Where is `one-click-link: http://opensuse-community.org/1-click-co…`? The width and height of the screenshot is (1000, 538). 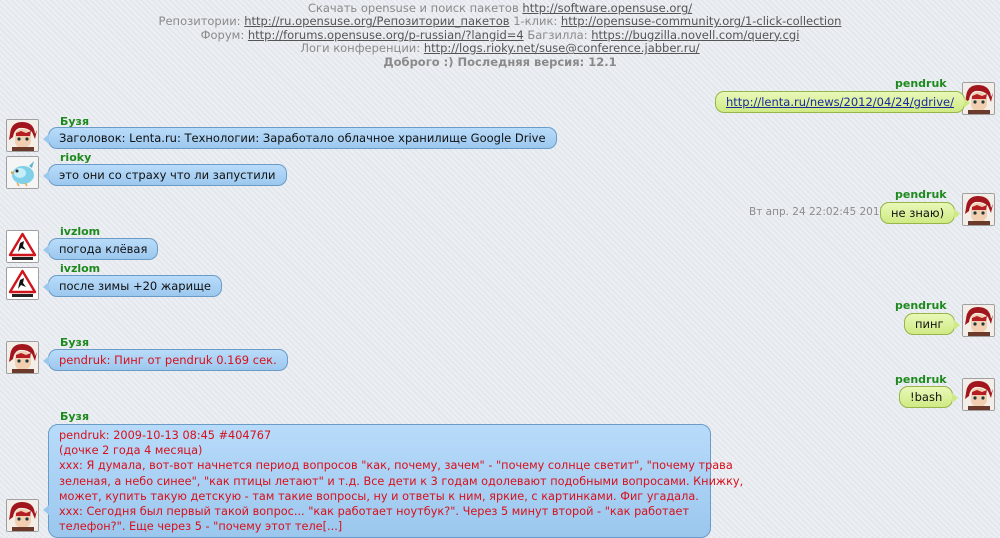 one-click-link: http://opensuse-community.org/1-click-co… is located at coordinates (701, 21).